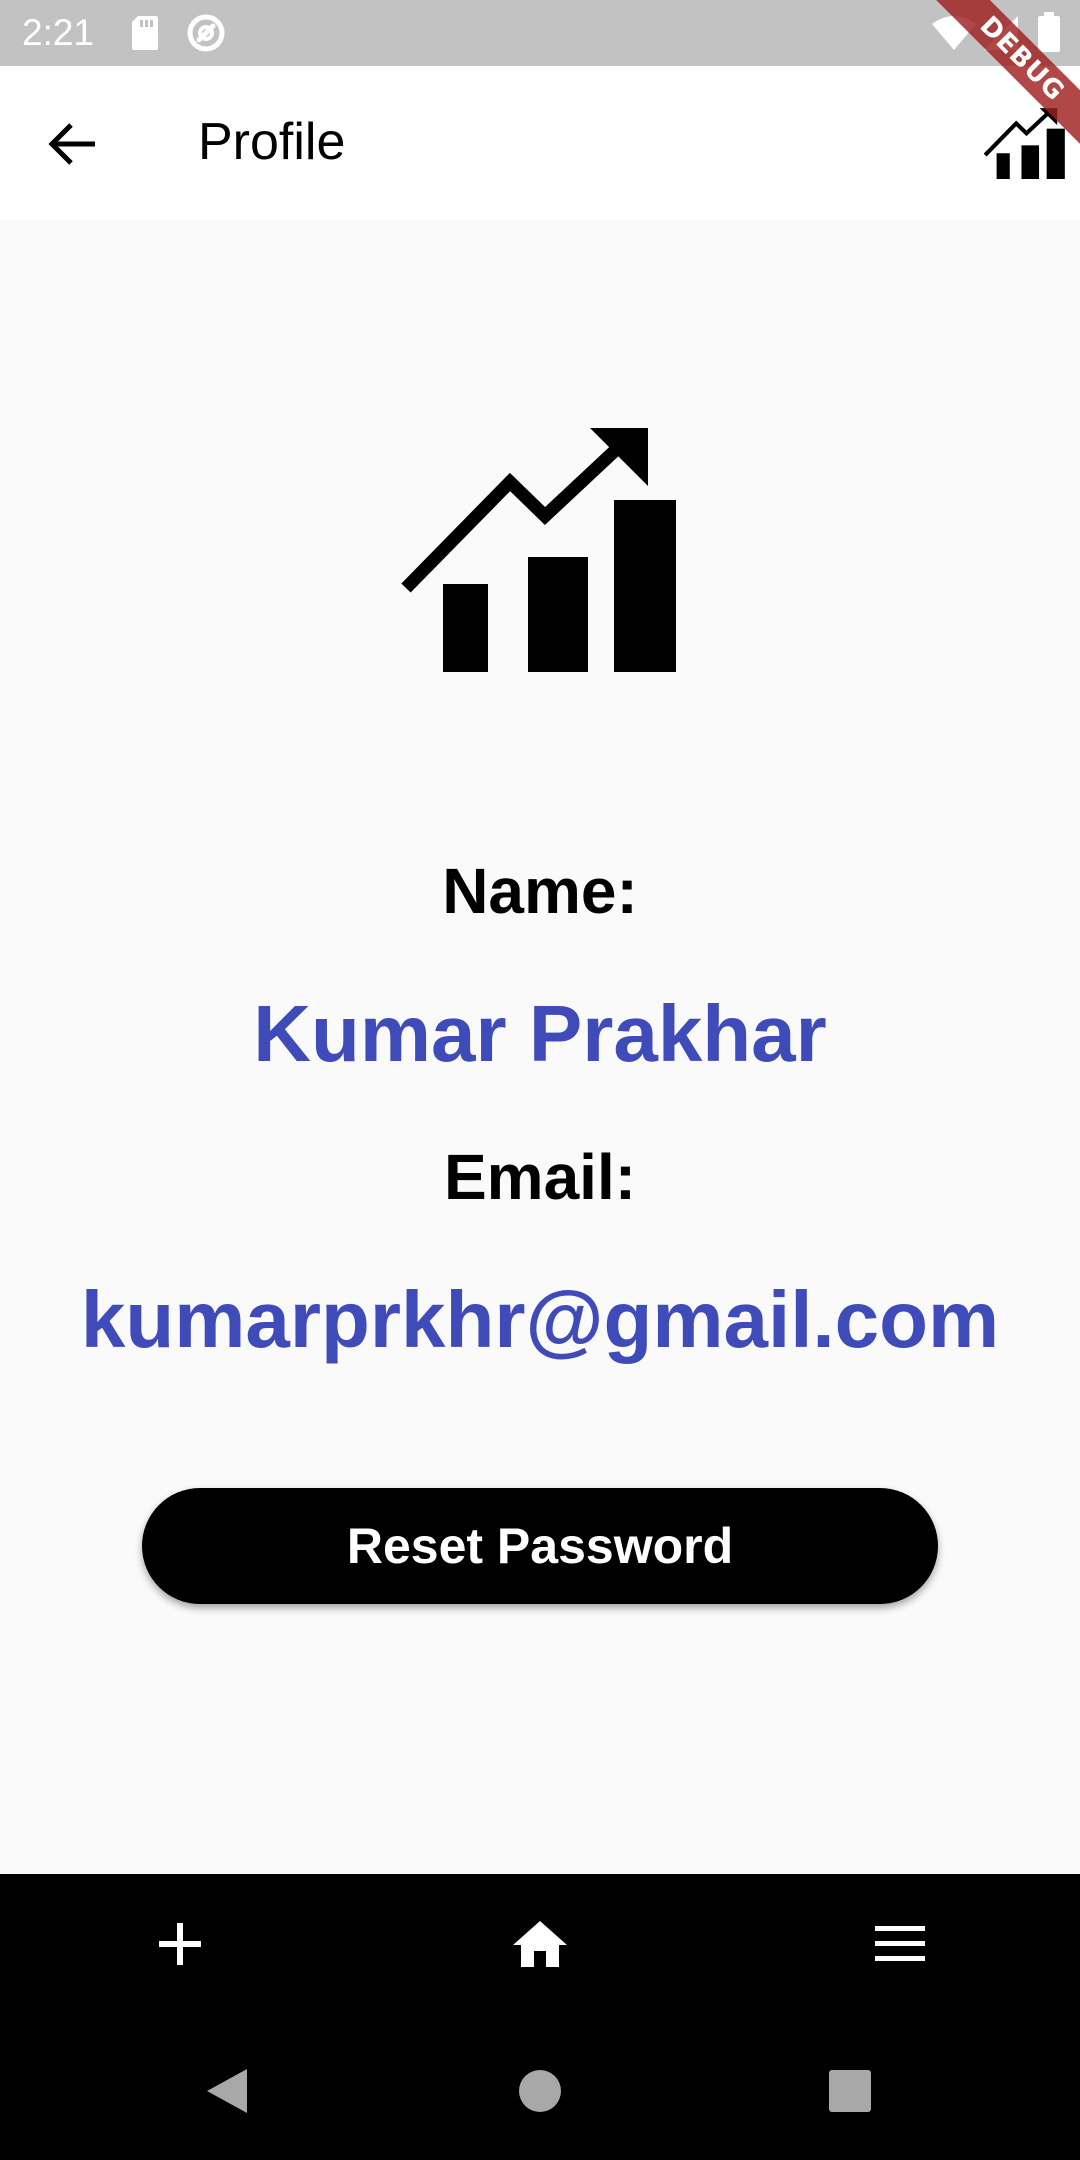 The height and width of the screenshot is (2160, 1080). Describe the element at coordinates (954, 35) in the screenshot. I see `wifi-icon` at that location.